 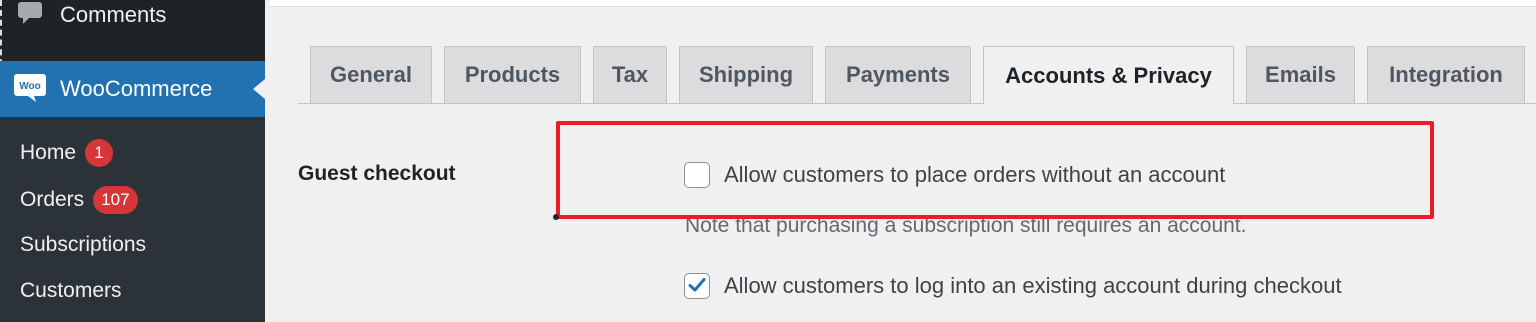 I want to click on tab-emails: Emails, so click(x=1300, y=74).